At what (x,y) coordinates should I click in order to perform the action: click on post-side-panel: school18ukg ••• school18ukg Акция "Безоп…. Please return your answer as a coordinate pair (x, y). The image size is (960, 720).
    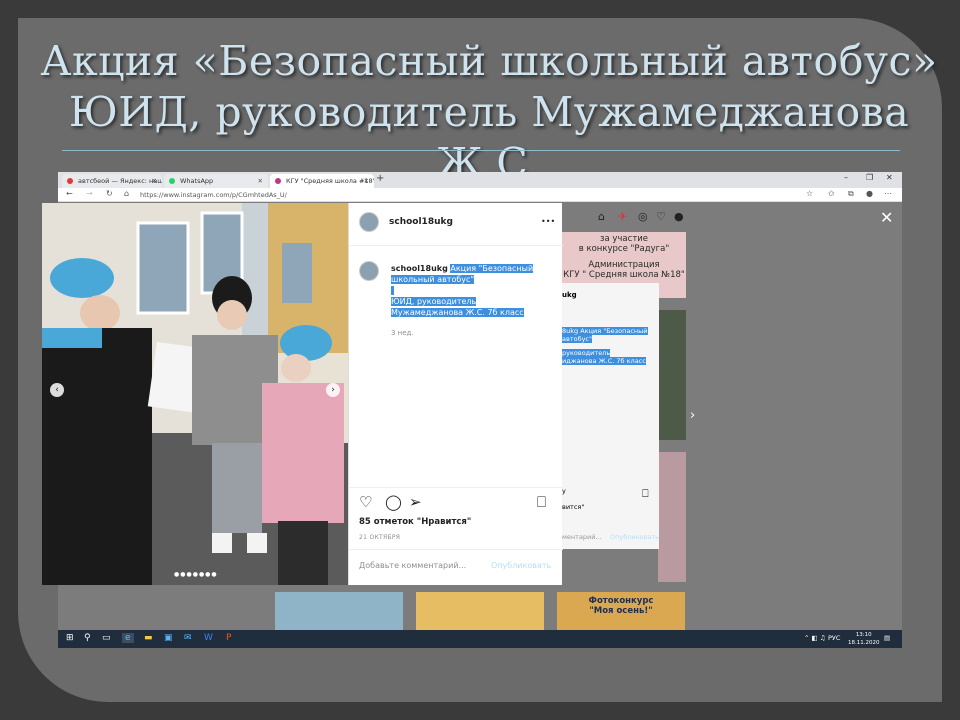
    Looking at the image, I should click on (455, 394).